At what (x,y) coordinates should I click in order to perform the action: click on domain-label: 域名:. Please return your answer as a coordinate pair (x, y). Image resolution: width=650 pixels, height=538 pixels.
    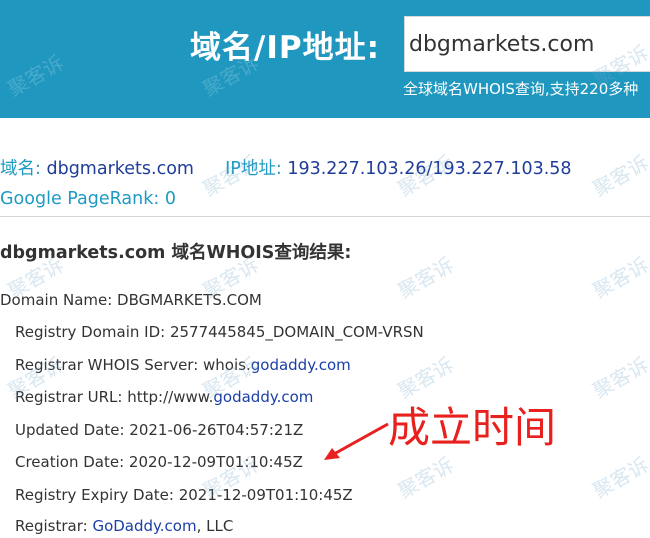
    Looking at the image, I should click on (20, 169).